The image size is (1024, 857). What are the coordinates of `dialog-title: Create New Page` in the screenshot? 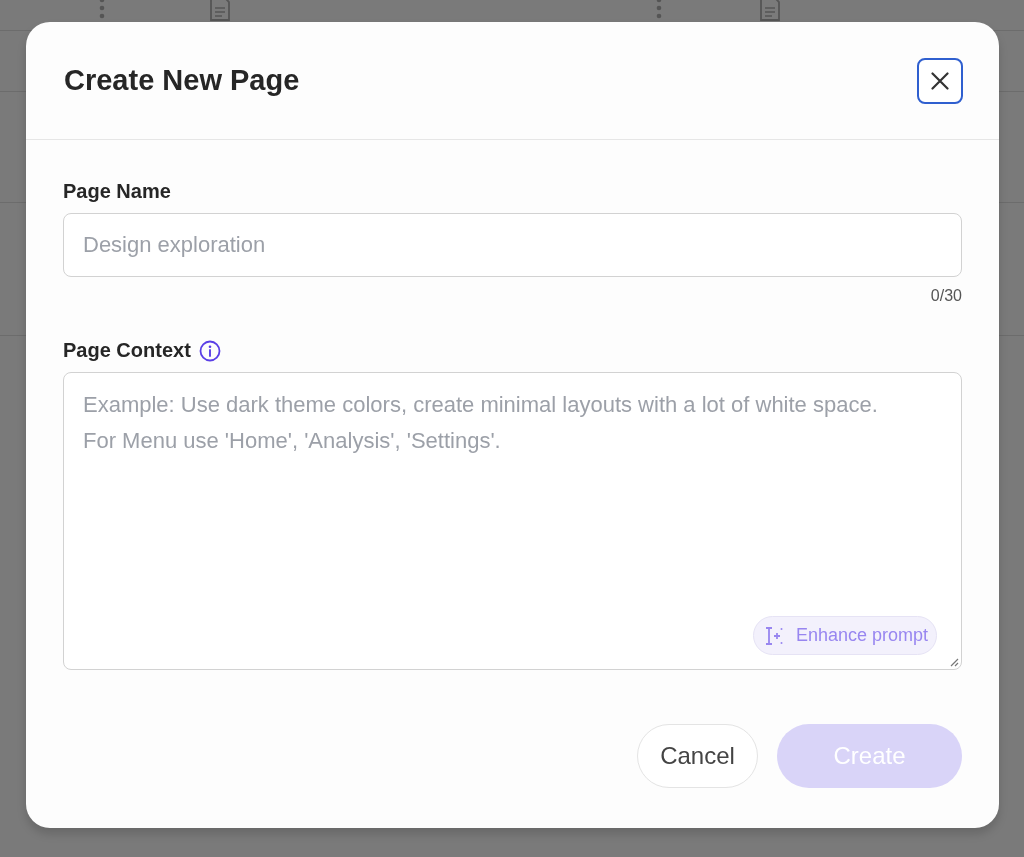 It's located at (182, 80).